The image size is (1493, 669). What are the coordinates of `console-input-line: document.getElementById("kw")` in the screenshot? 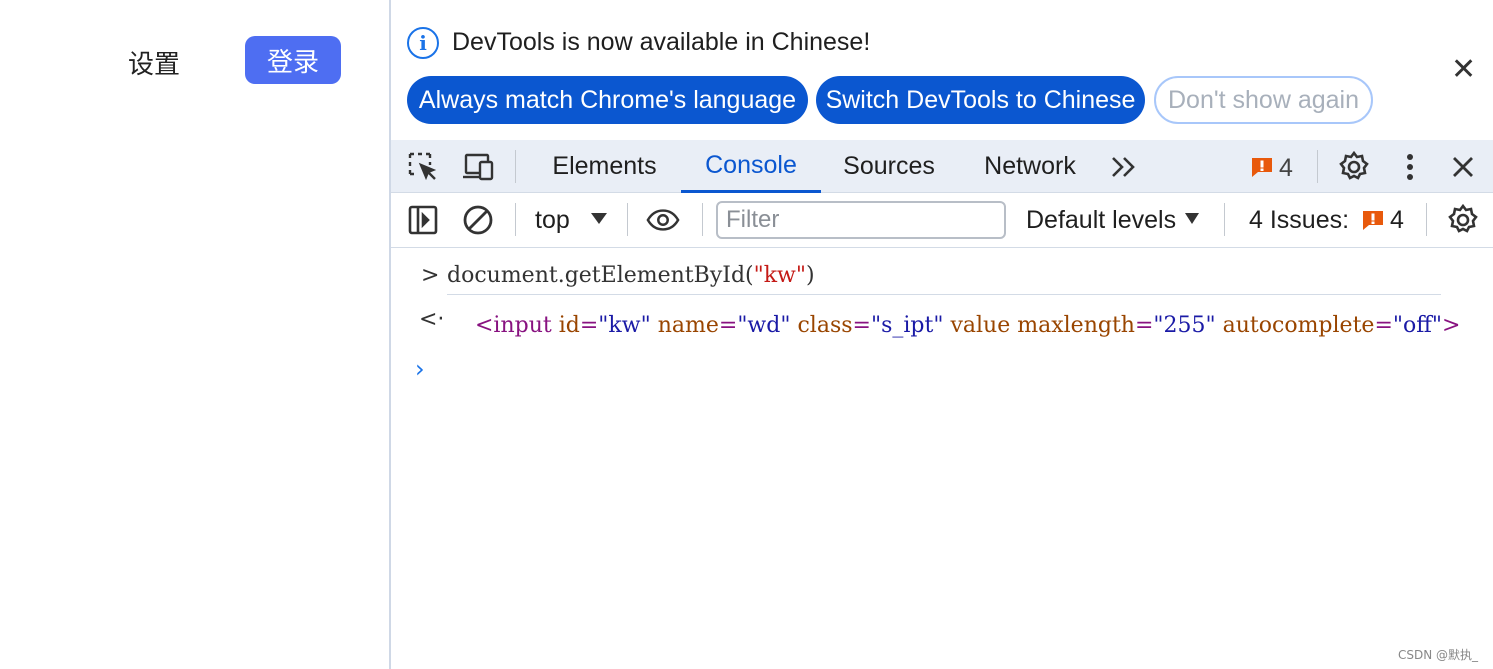 It's located at (631, 275).